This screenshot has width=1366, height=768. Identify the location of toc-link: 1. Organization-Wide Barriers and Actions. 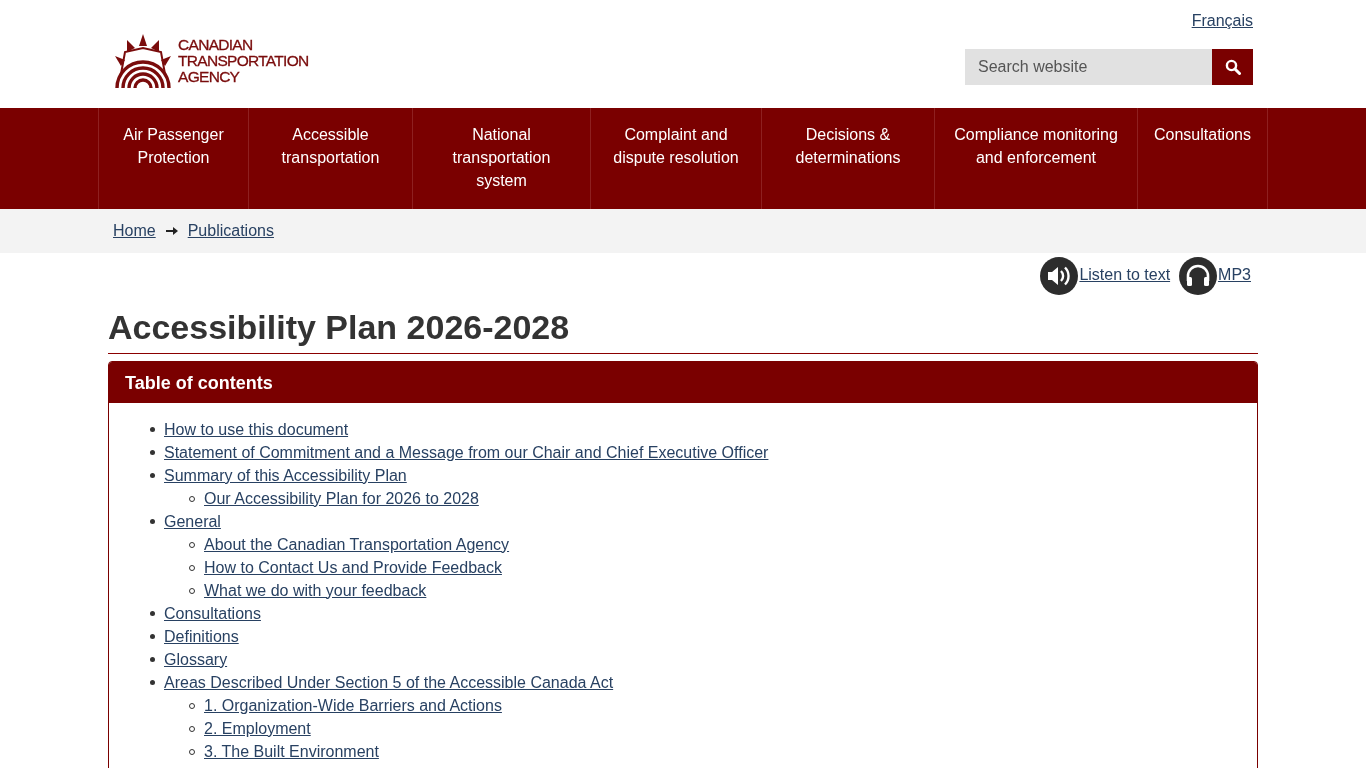
(353, 705).